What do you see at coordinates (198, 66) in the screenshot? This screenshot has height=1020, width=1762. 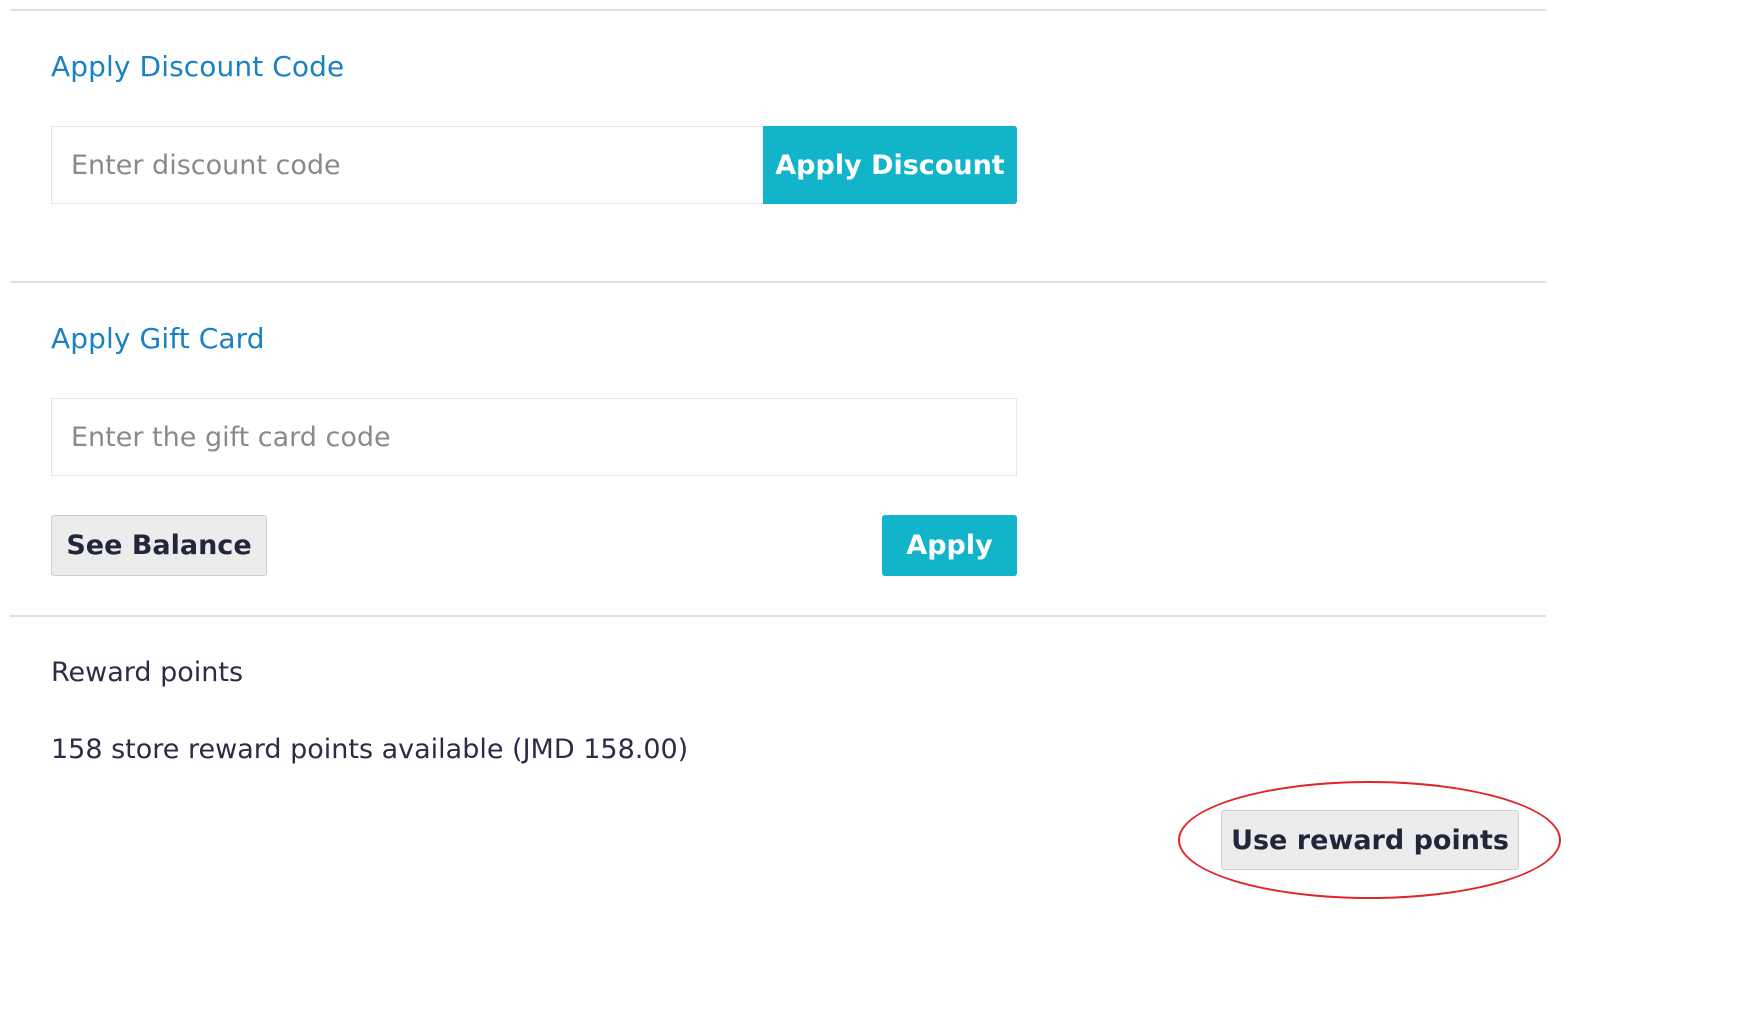 I see `discount-section-title: Apply Discount Code` at bounding box center [198, 66].